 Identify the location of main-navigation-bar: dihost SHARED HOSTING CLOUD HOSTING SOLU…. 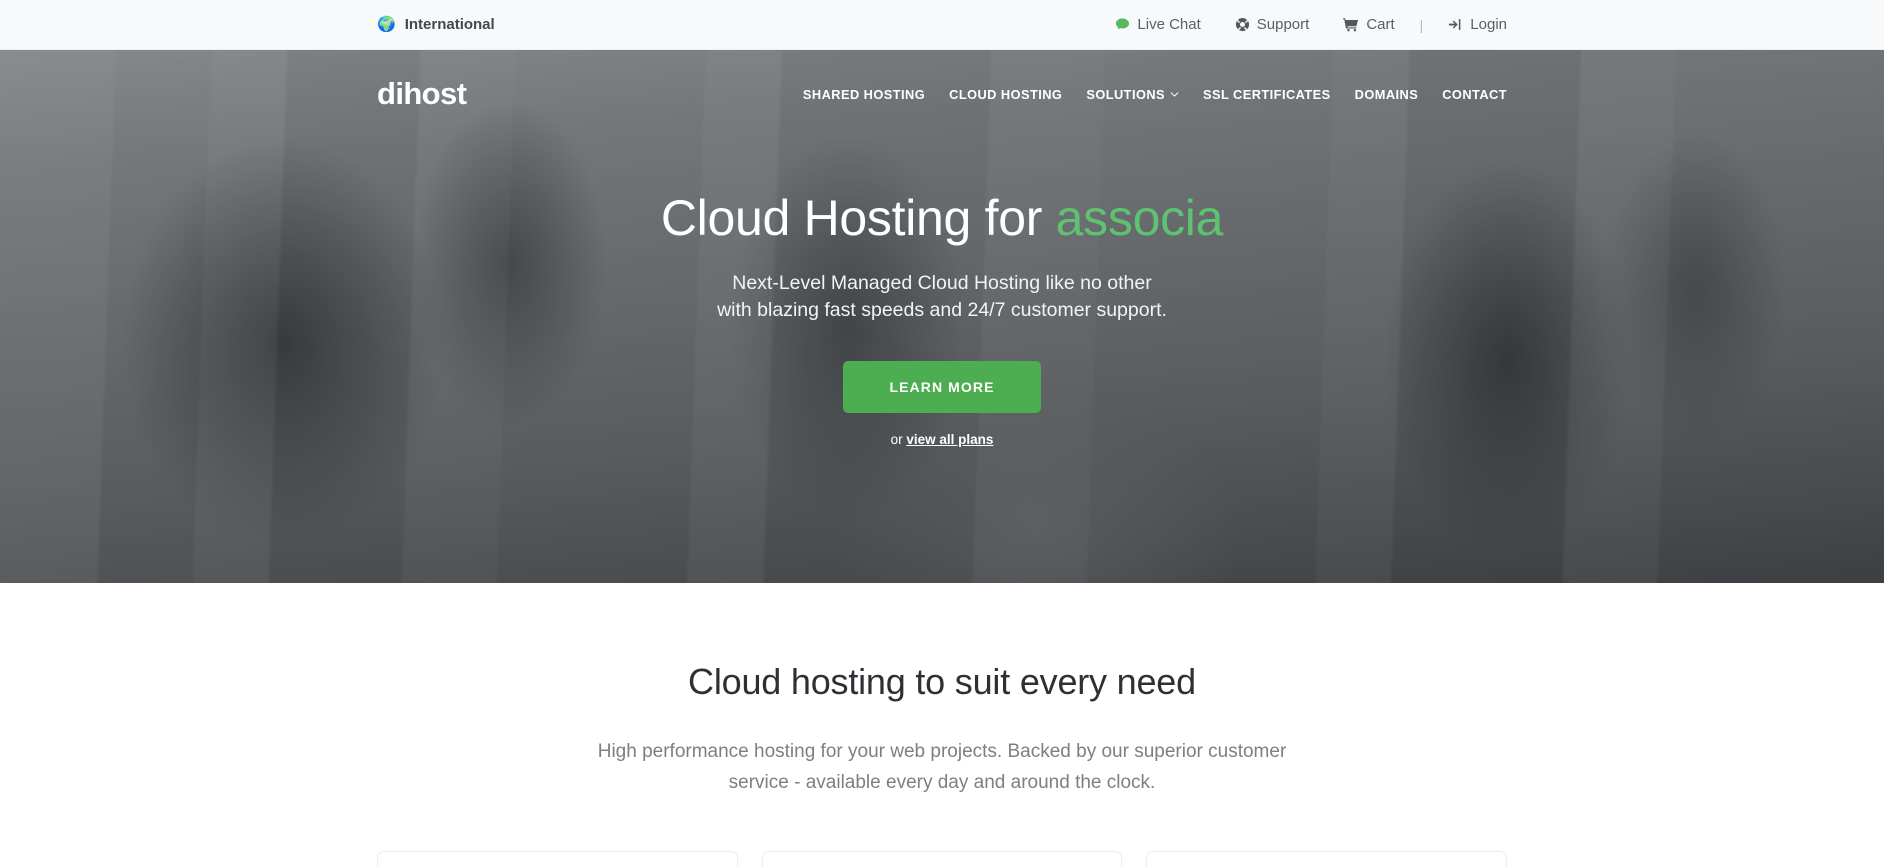
(942, 94).